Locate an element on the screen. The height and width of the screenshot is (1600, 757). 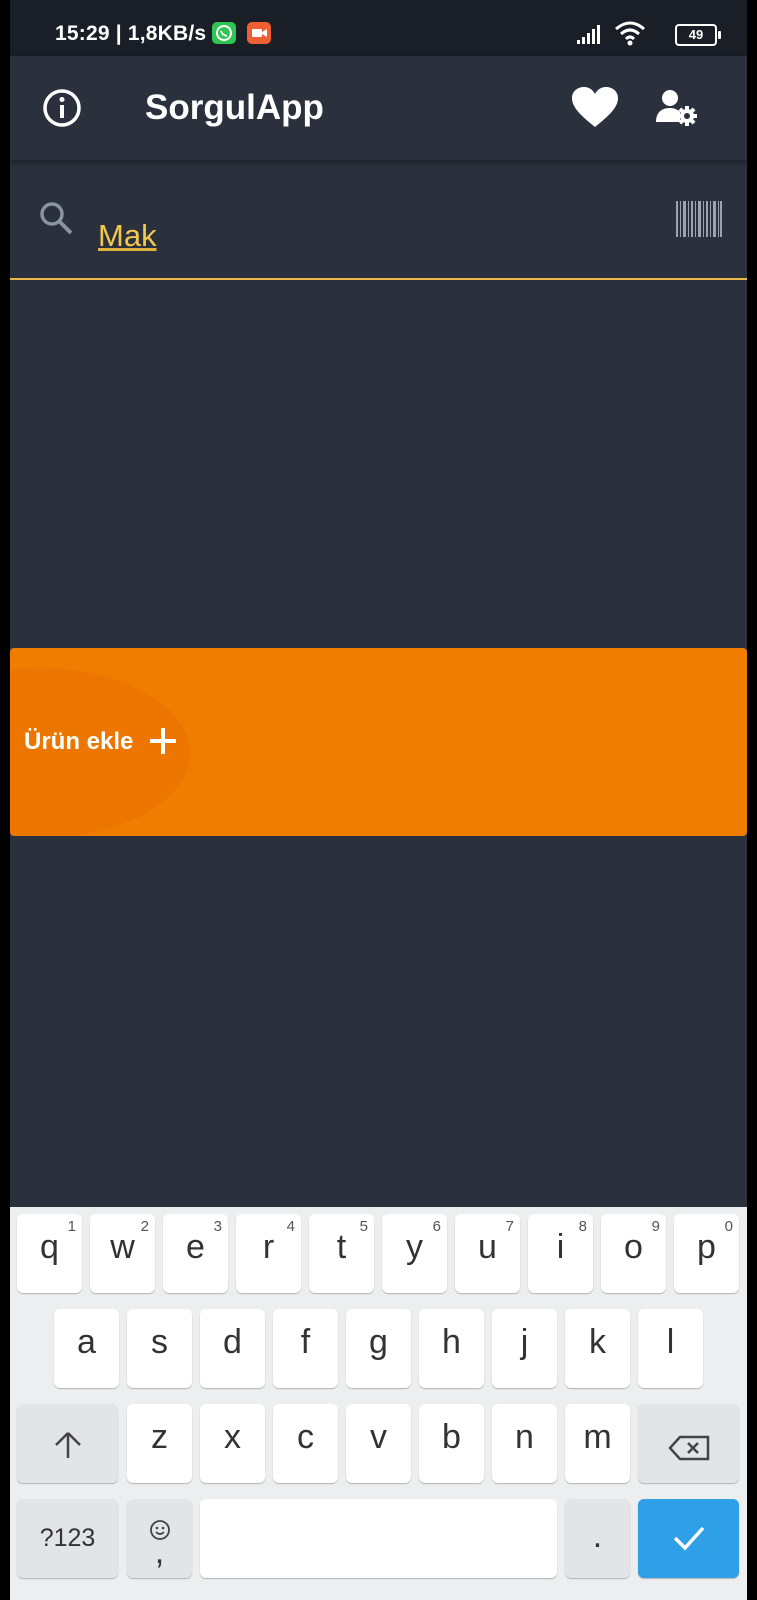
key-z: z is located at coordinates (159, 1443).